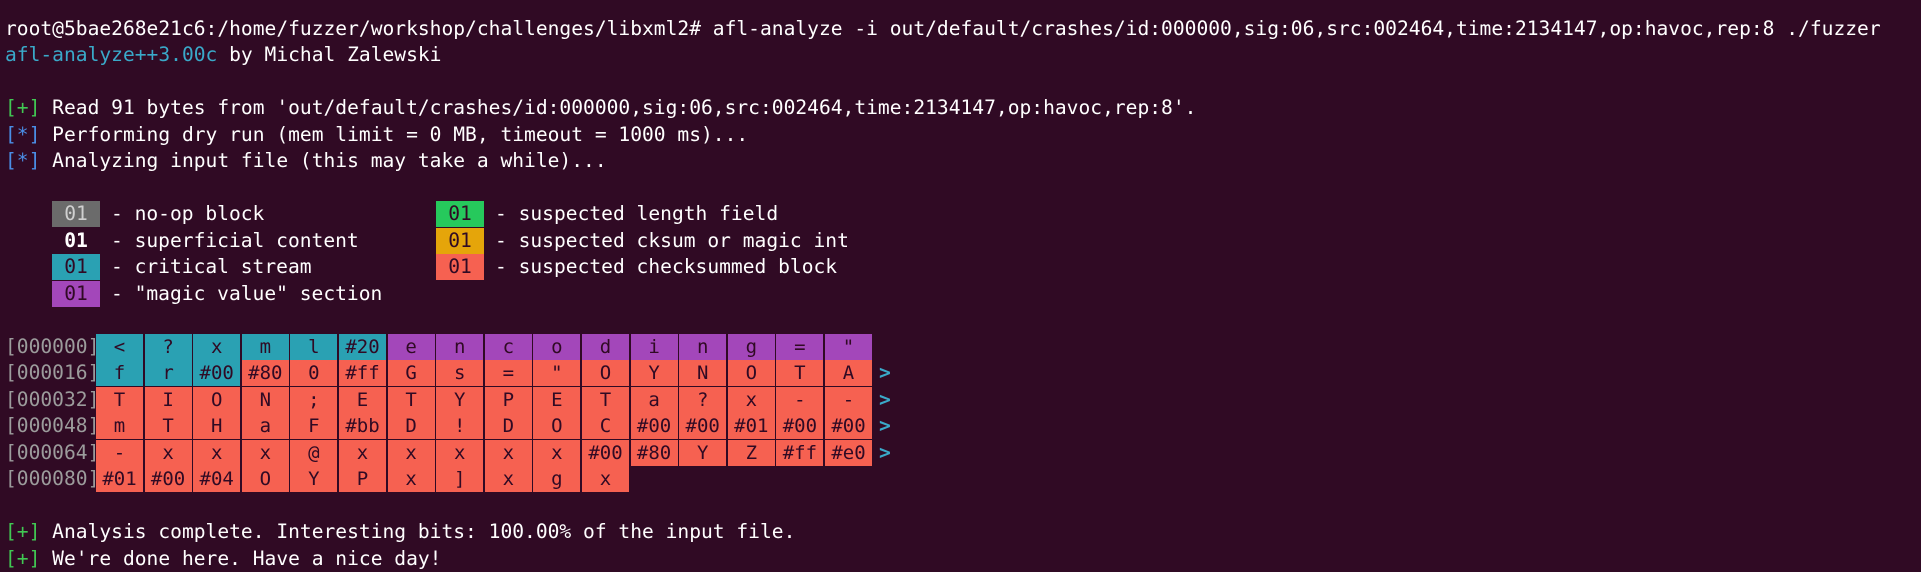 This screenshot has width=1921, height=572. I want to click on hexdump-byte-checksummed: I, so click(168, 400).